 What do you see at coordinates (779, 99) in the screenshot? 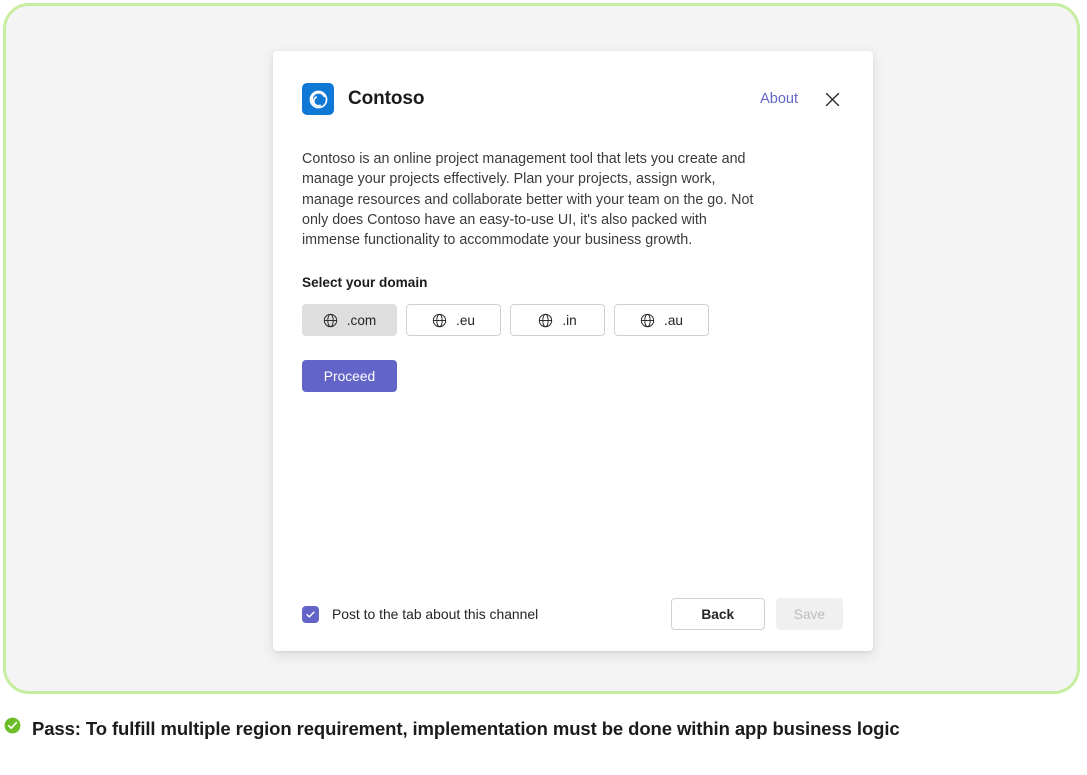
I see `about-link: About` at bounding box center [779, 99].